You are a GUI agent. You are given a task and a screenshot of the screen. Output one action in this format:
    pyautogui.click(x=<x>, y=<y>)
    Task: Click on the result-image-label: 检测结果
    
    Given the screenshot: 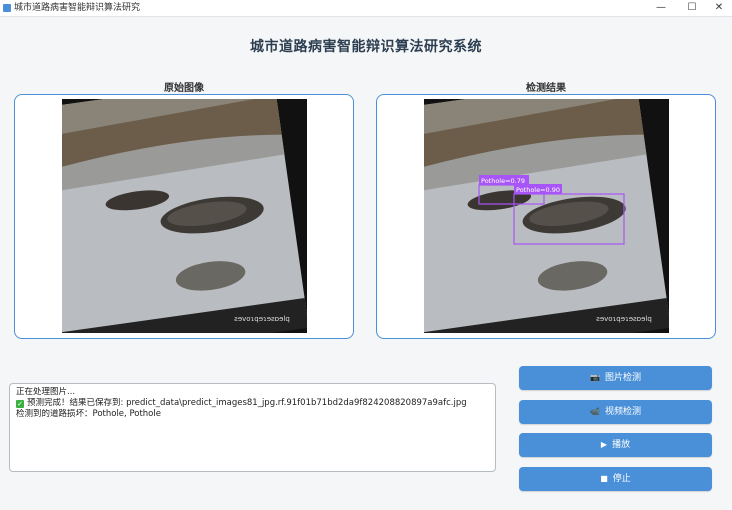 What is the action you would take?
    pyautogui.click(x=546, y=88)
    